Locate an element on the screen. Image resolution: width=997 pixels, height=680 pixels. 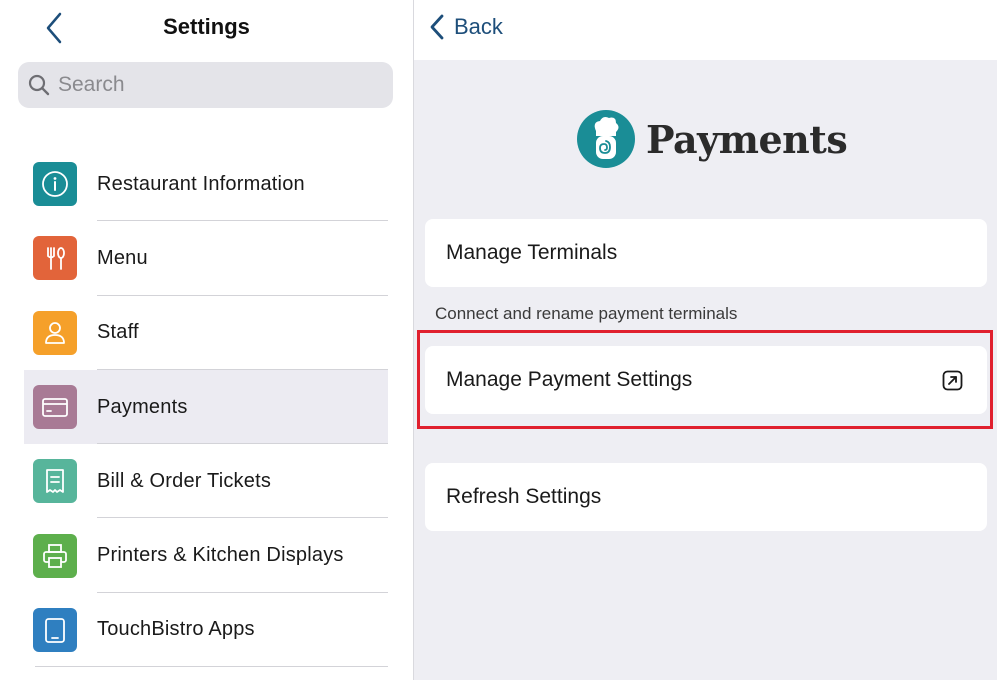
terminals-hint: Connect and rename payment terminals is located at coordinates (586, 313).